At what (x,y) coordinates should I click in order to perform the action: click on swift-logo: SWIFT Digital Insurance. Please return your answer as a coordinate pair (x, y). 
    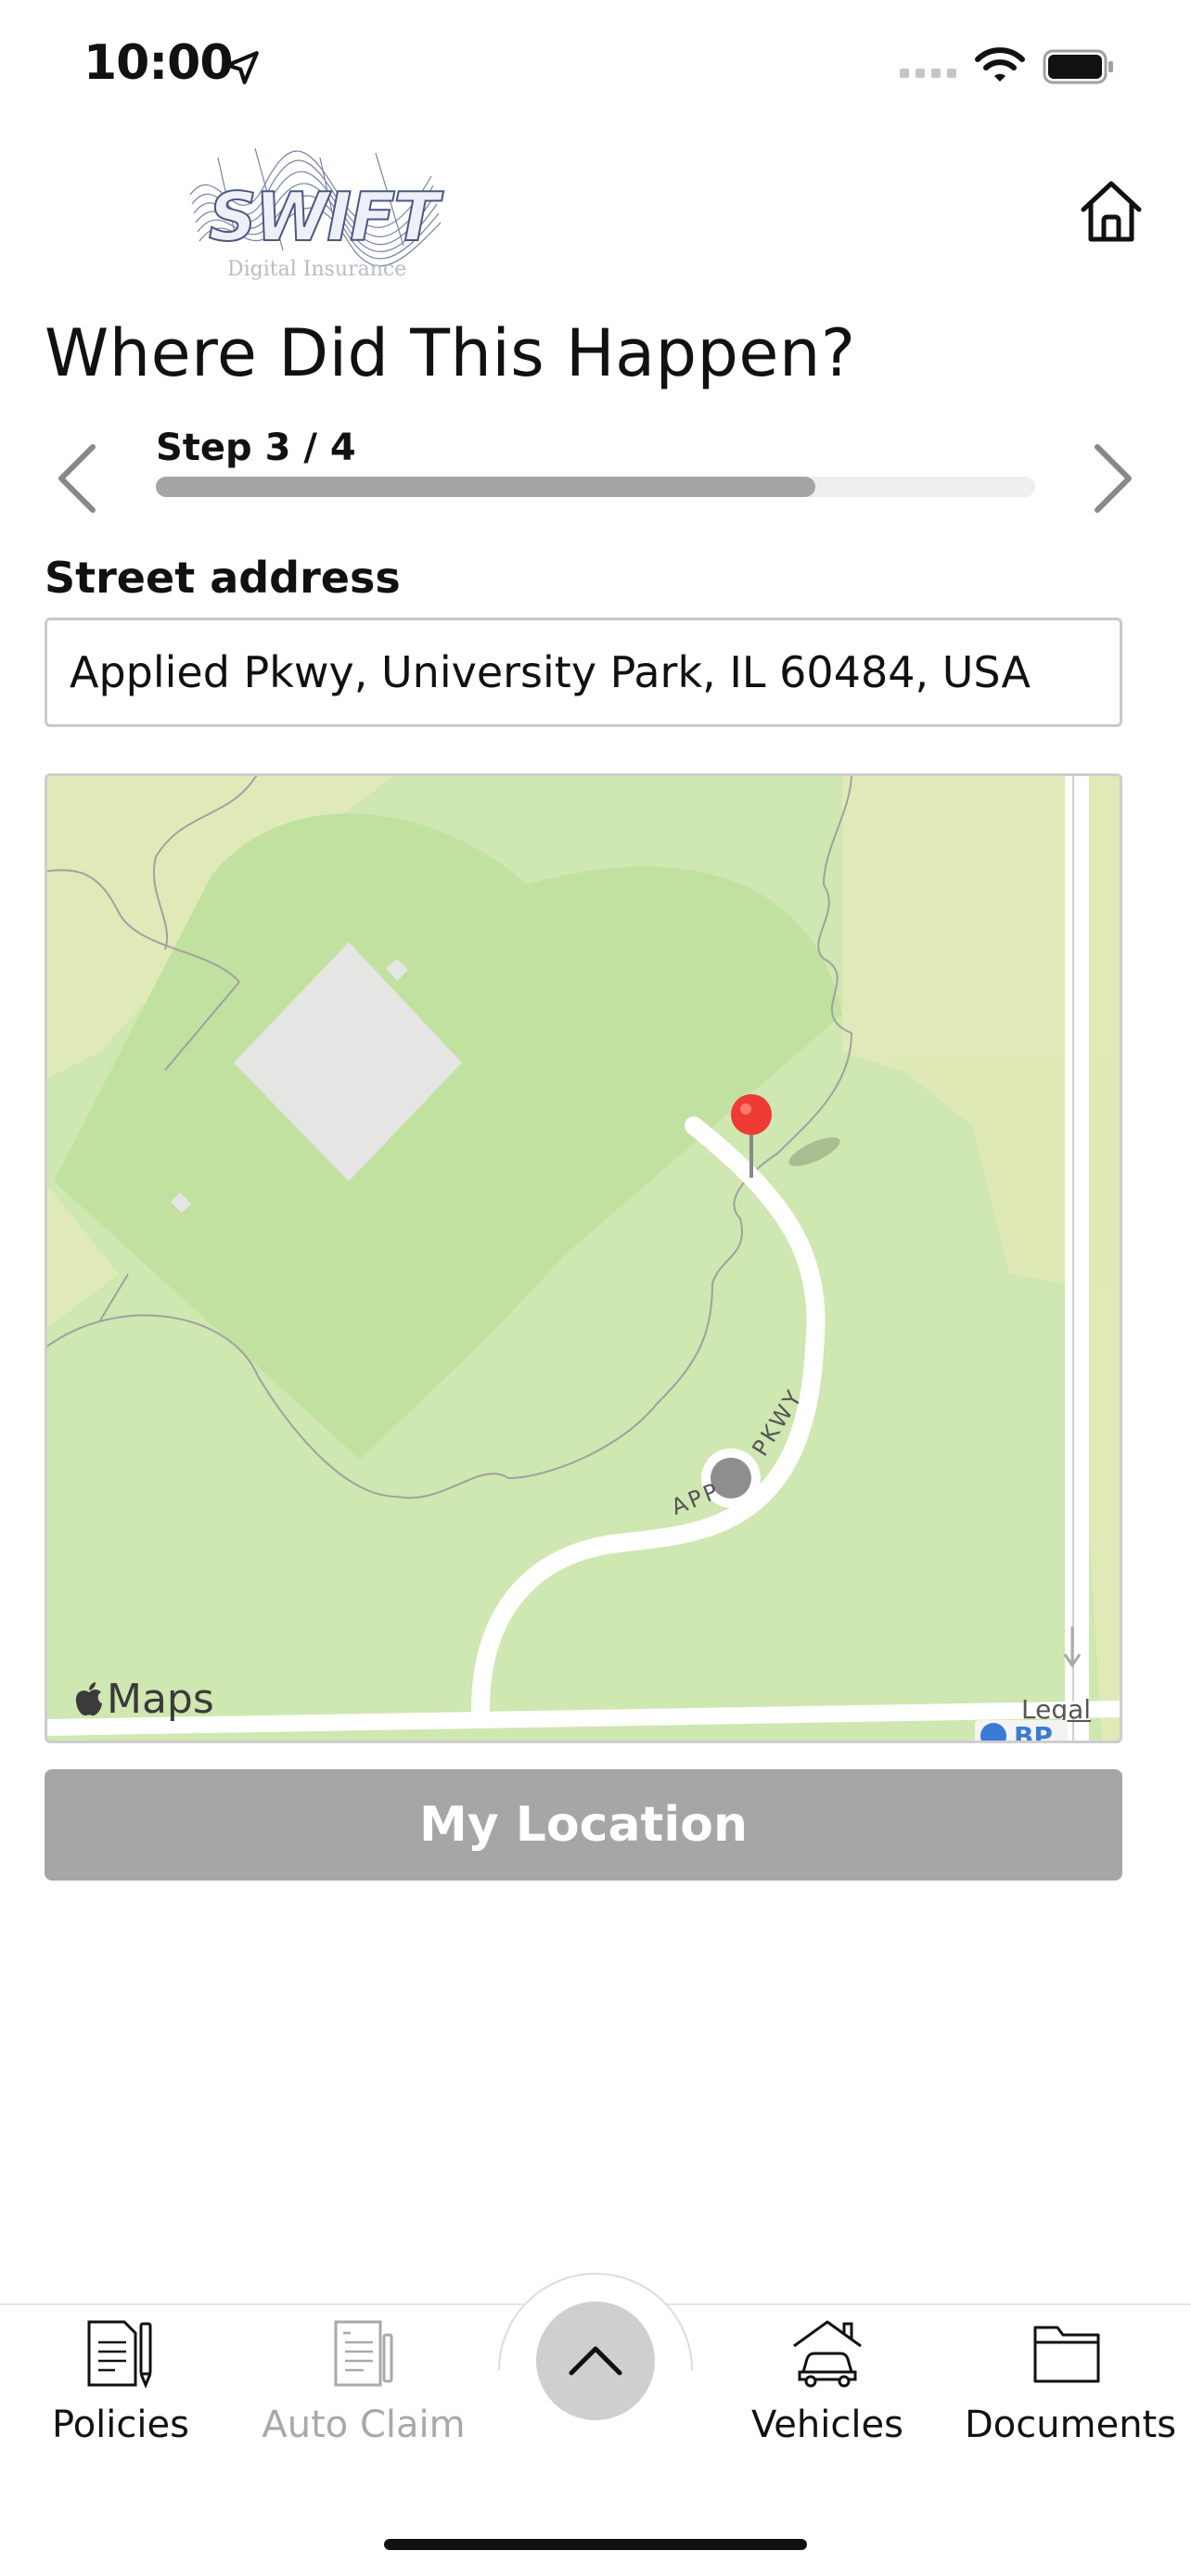
    Looking at the image, I should click on (315, 213).